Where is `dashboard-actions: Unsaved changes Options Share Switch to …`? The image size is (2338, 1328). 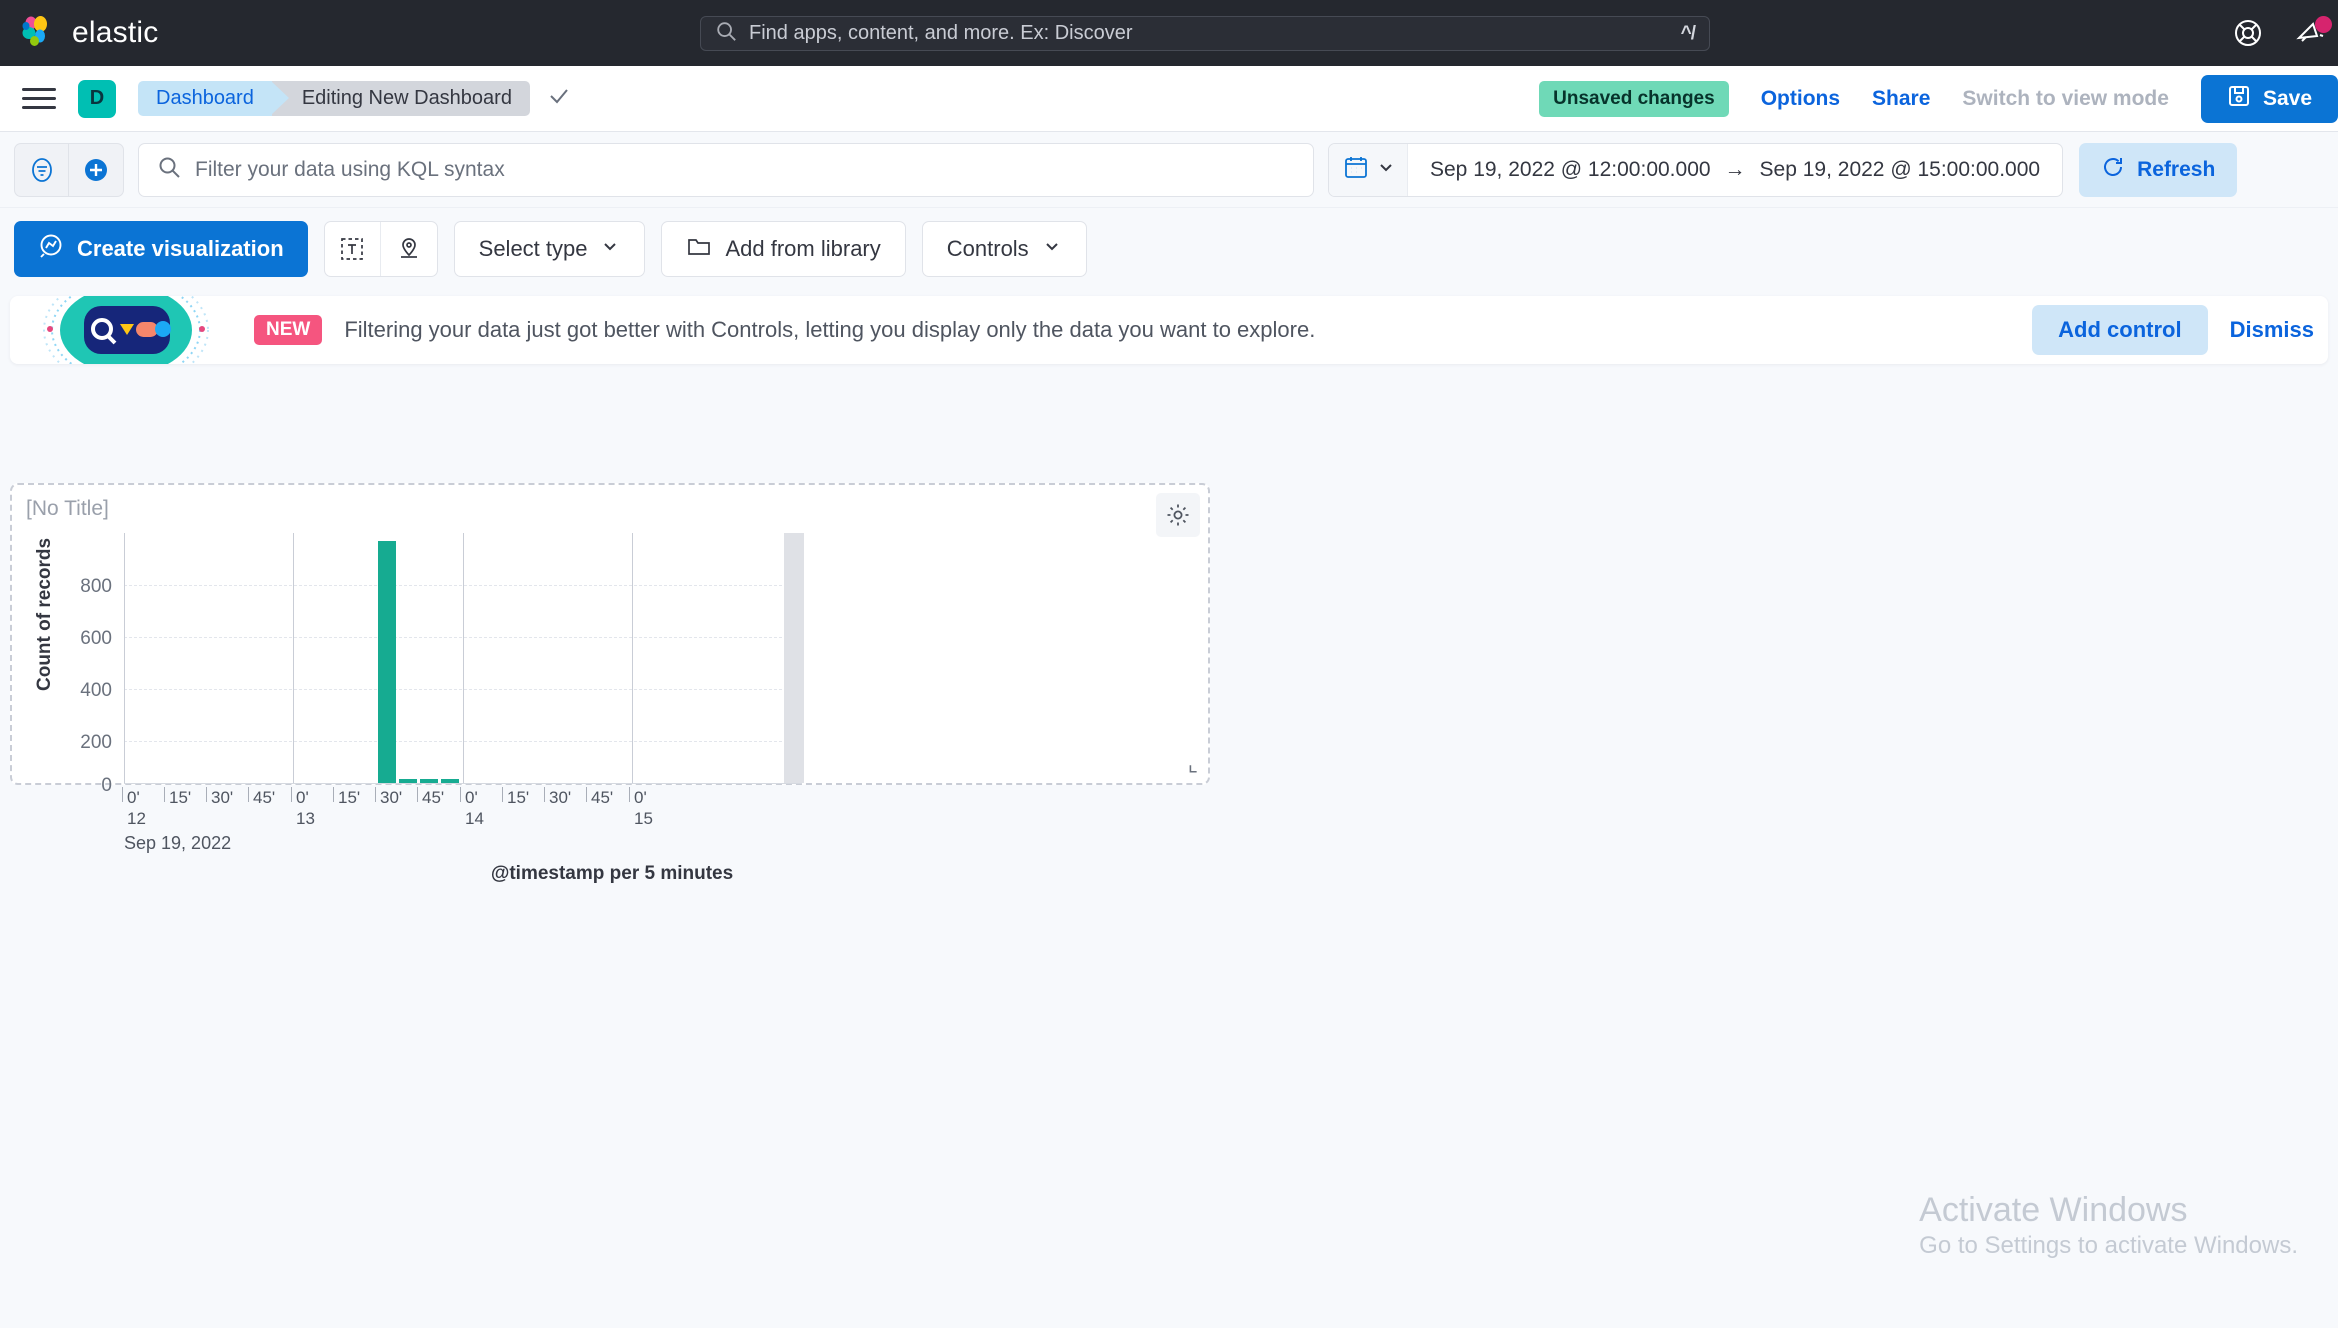
dashboard-actions: Unsaved changes Options Share Switch to … is located at coordinates (1938, 99).